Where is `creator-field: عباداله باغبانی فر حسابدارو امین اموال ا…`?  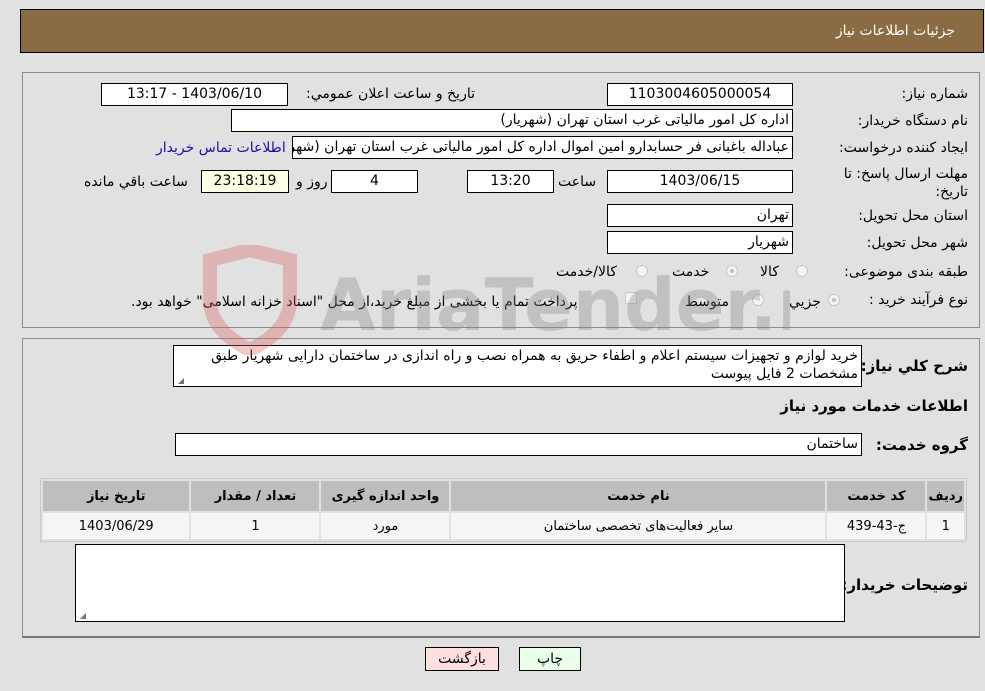 creator-field: عباداله باغبانی فر حسابدارو امین اموال ا… is located at coordinates (542, 147).